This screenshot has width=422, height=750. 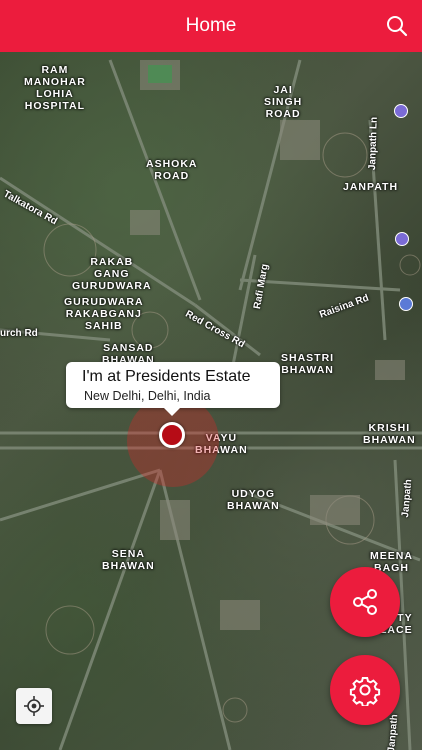 I want to click on settings-button, so click(x=365, y=690).